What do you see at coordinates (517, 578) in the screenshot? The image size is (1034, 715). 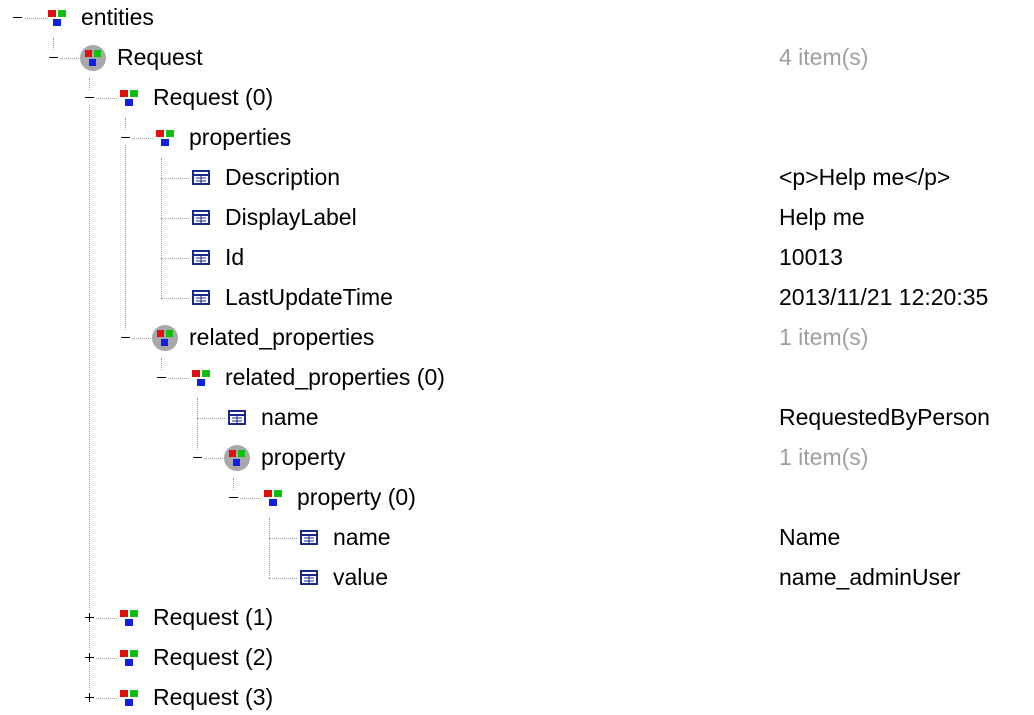 I see `tree-node-value: value name_adminUser` at bounding box center [517, 578].